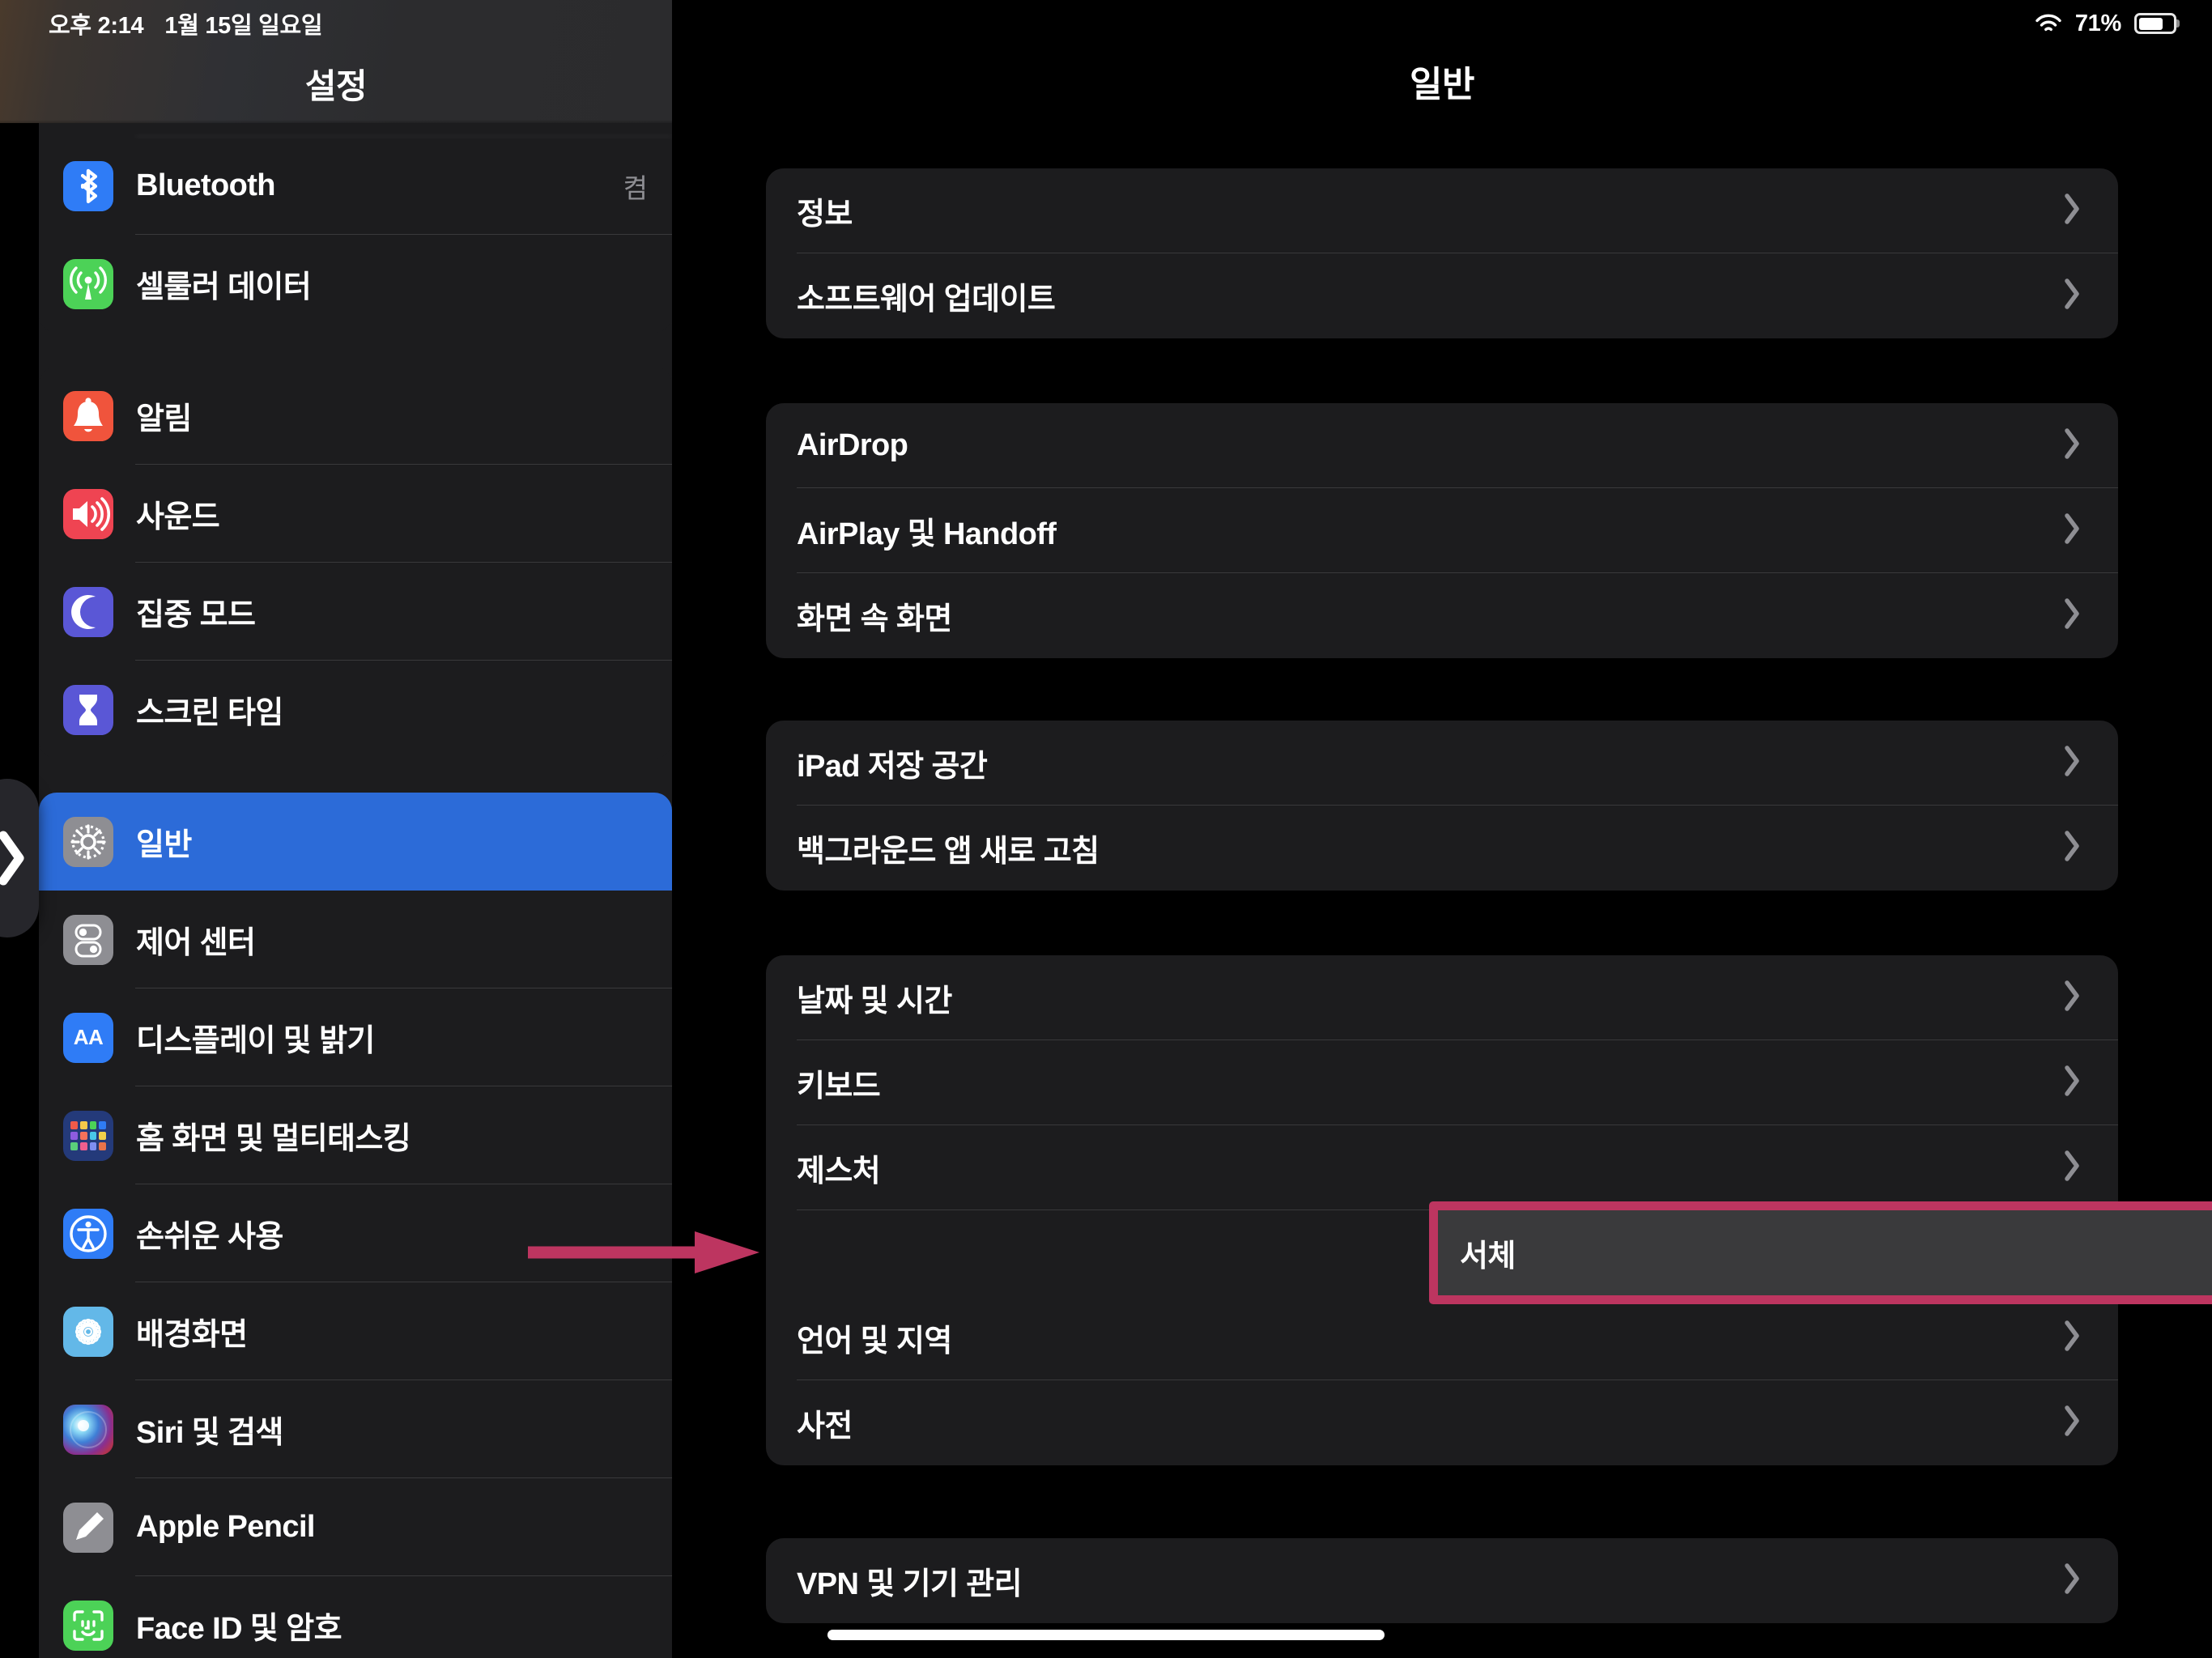 The image size is (2212, 1658). I want to click on sidebar-item-label: 사운드, so click(178, 517).